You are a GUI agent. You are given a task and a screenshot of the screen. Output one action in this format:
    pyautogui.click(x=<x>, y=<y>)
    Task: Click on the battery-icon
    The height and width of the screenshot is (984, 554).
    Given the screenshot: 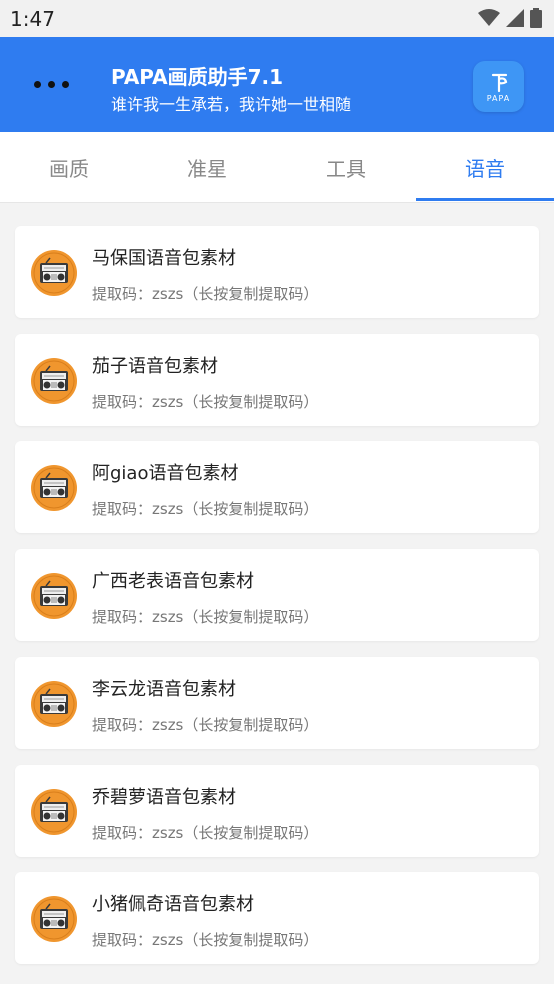 What is the action you would take?
    pyautogui.click(x=536, y=18)
    